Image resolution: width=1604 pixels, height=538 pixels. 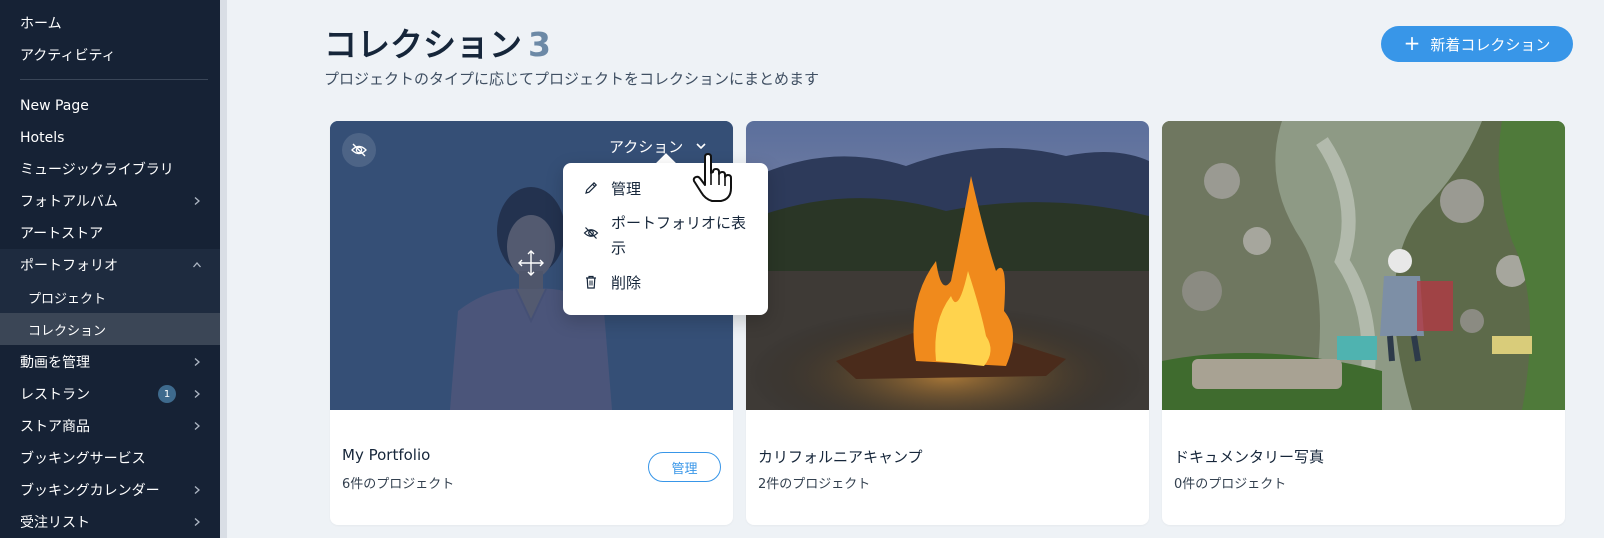 I want to click on sidebar-divider, so click(x=114, y=79).